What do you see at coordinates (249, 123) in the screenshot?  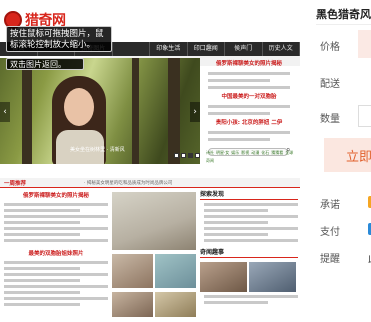 I see `news-headline: 贵阳小孩: 北京的胖妞 二伊` at bounding box center [249, 123].